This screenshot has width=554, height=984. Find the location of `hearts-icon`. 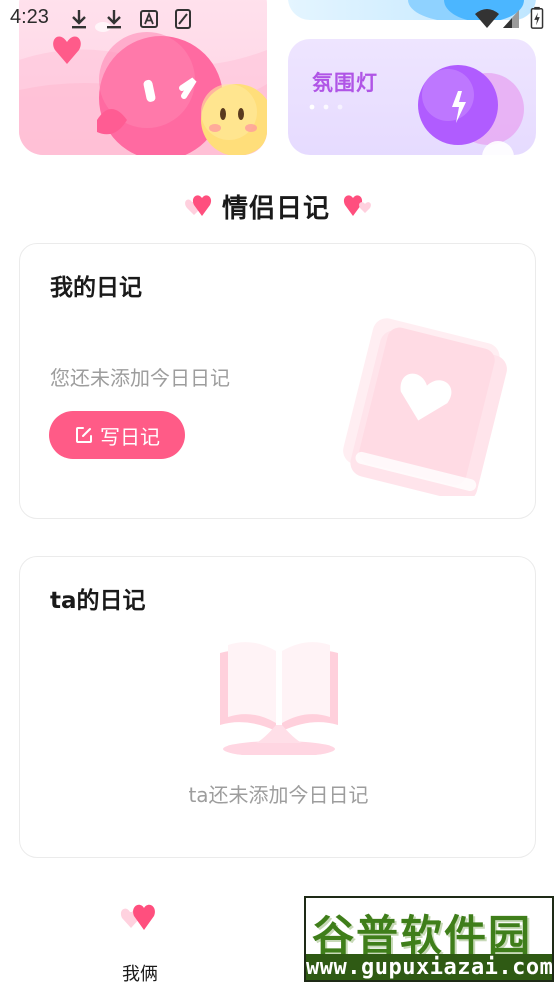

hearts-icon is located at coordinates (137, 917).